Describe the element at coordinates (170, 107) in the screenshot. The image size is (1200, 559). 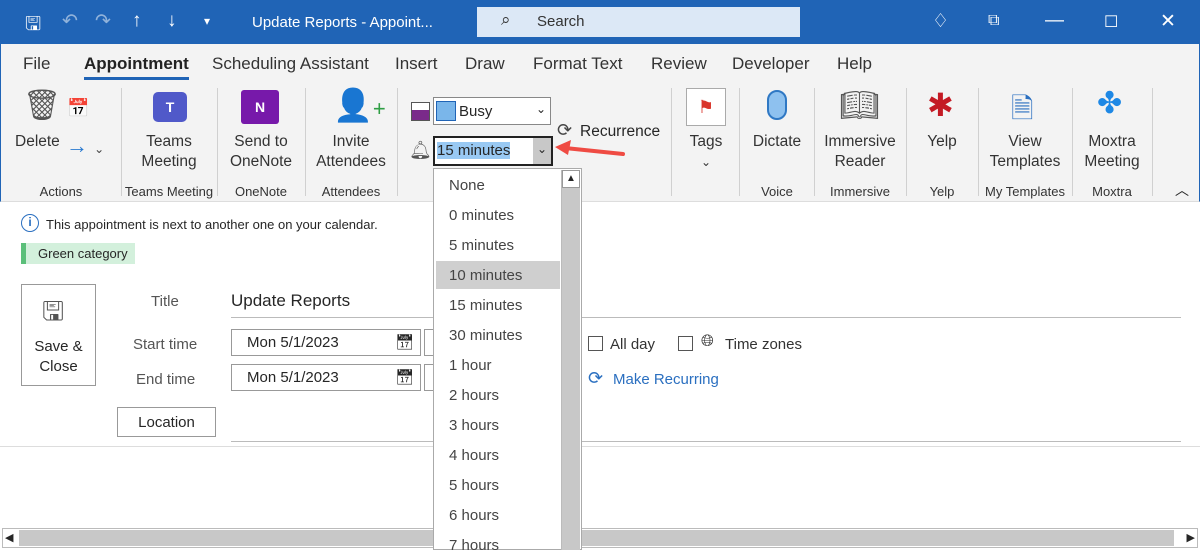
I see `teams-icon: T` at that location.